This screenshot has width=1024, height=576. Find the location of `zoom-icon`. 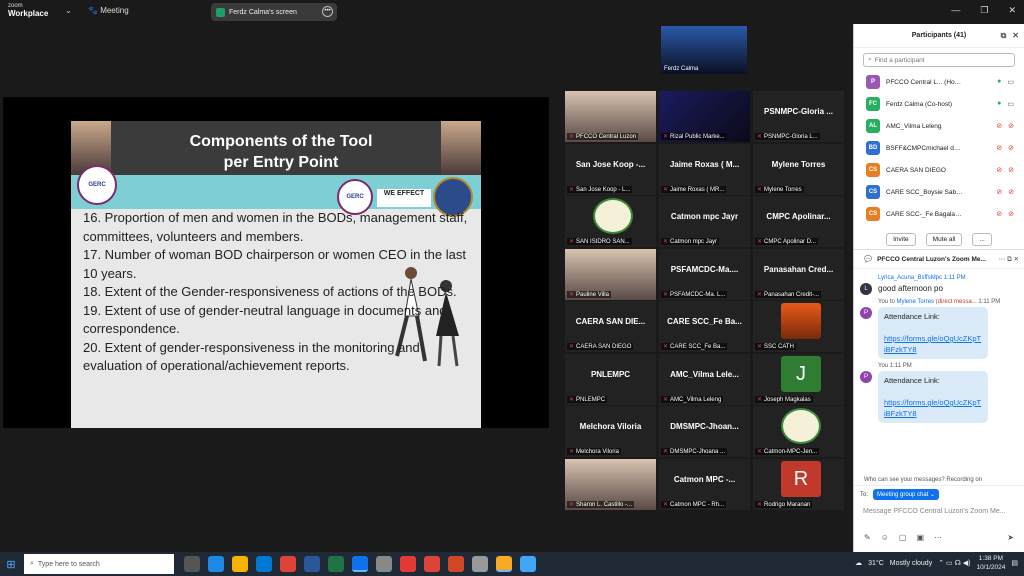

zoom-icon is located at coordinates (360, 564).